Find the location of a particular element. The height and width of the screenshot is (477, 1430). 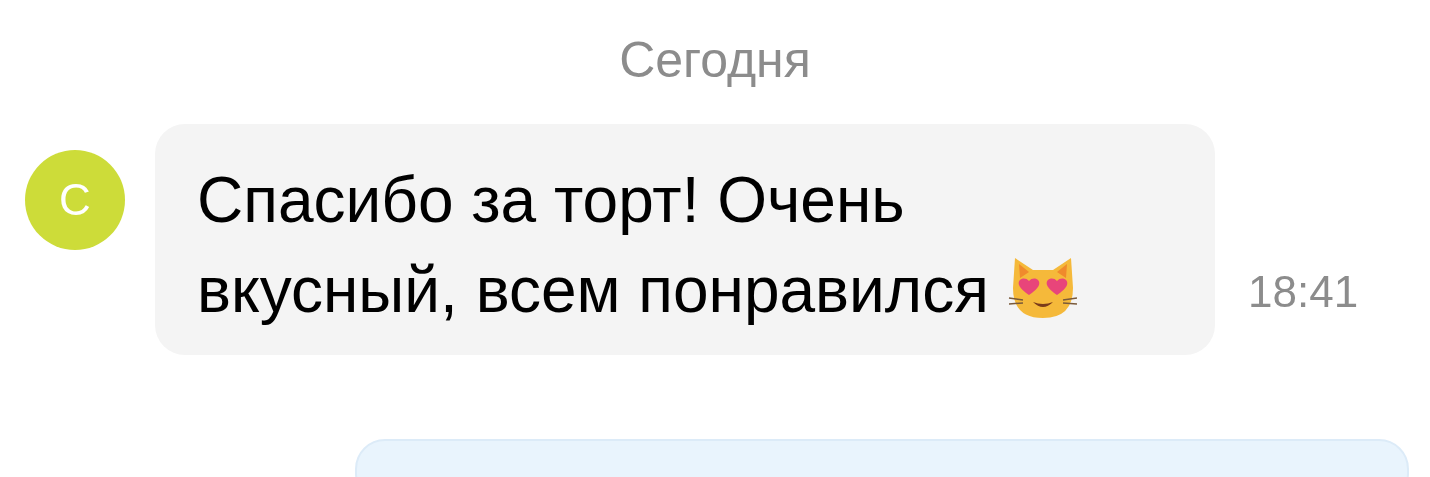

message-time: 18:41 is located at coordinates (1303, 292).